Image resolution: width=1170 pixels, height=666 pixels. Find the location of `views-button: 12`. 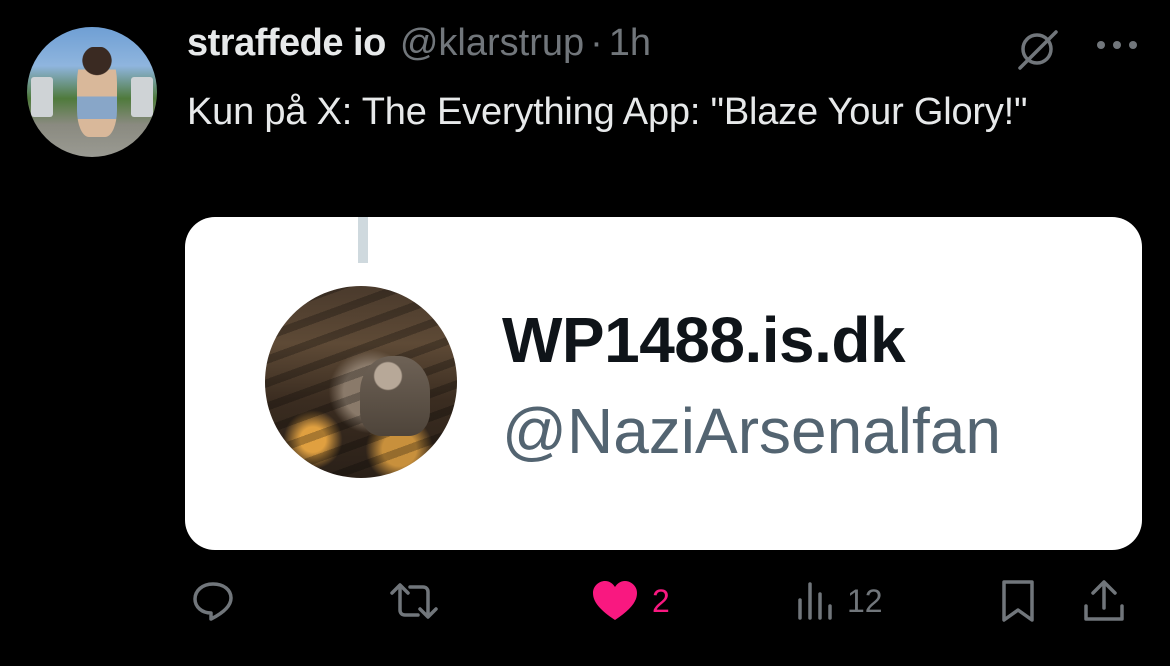

views-button: 12 is located at coordinates (839, 601).